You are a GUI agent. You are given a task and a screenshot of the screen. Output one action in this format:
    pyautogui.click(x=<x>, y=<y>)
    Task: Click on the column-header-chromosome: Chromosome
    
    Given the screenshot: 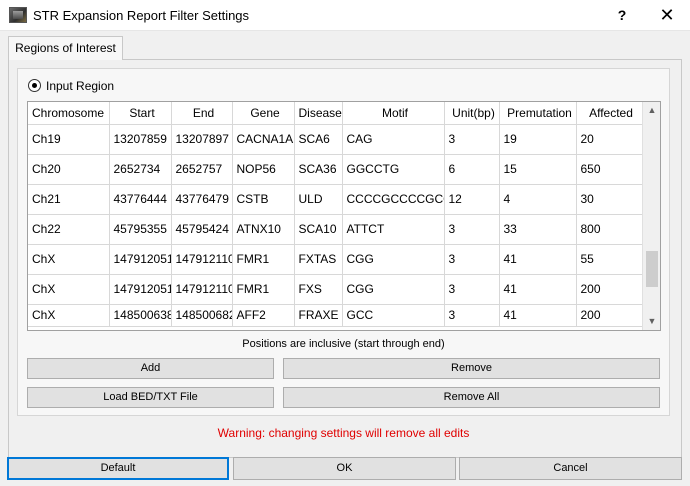 What is the action you would take?
    pyautogui.click(x=69, y=113)
    